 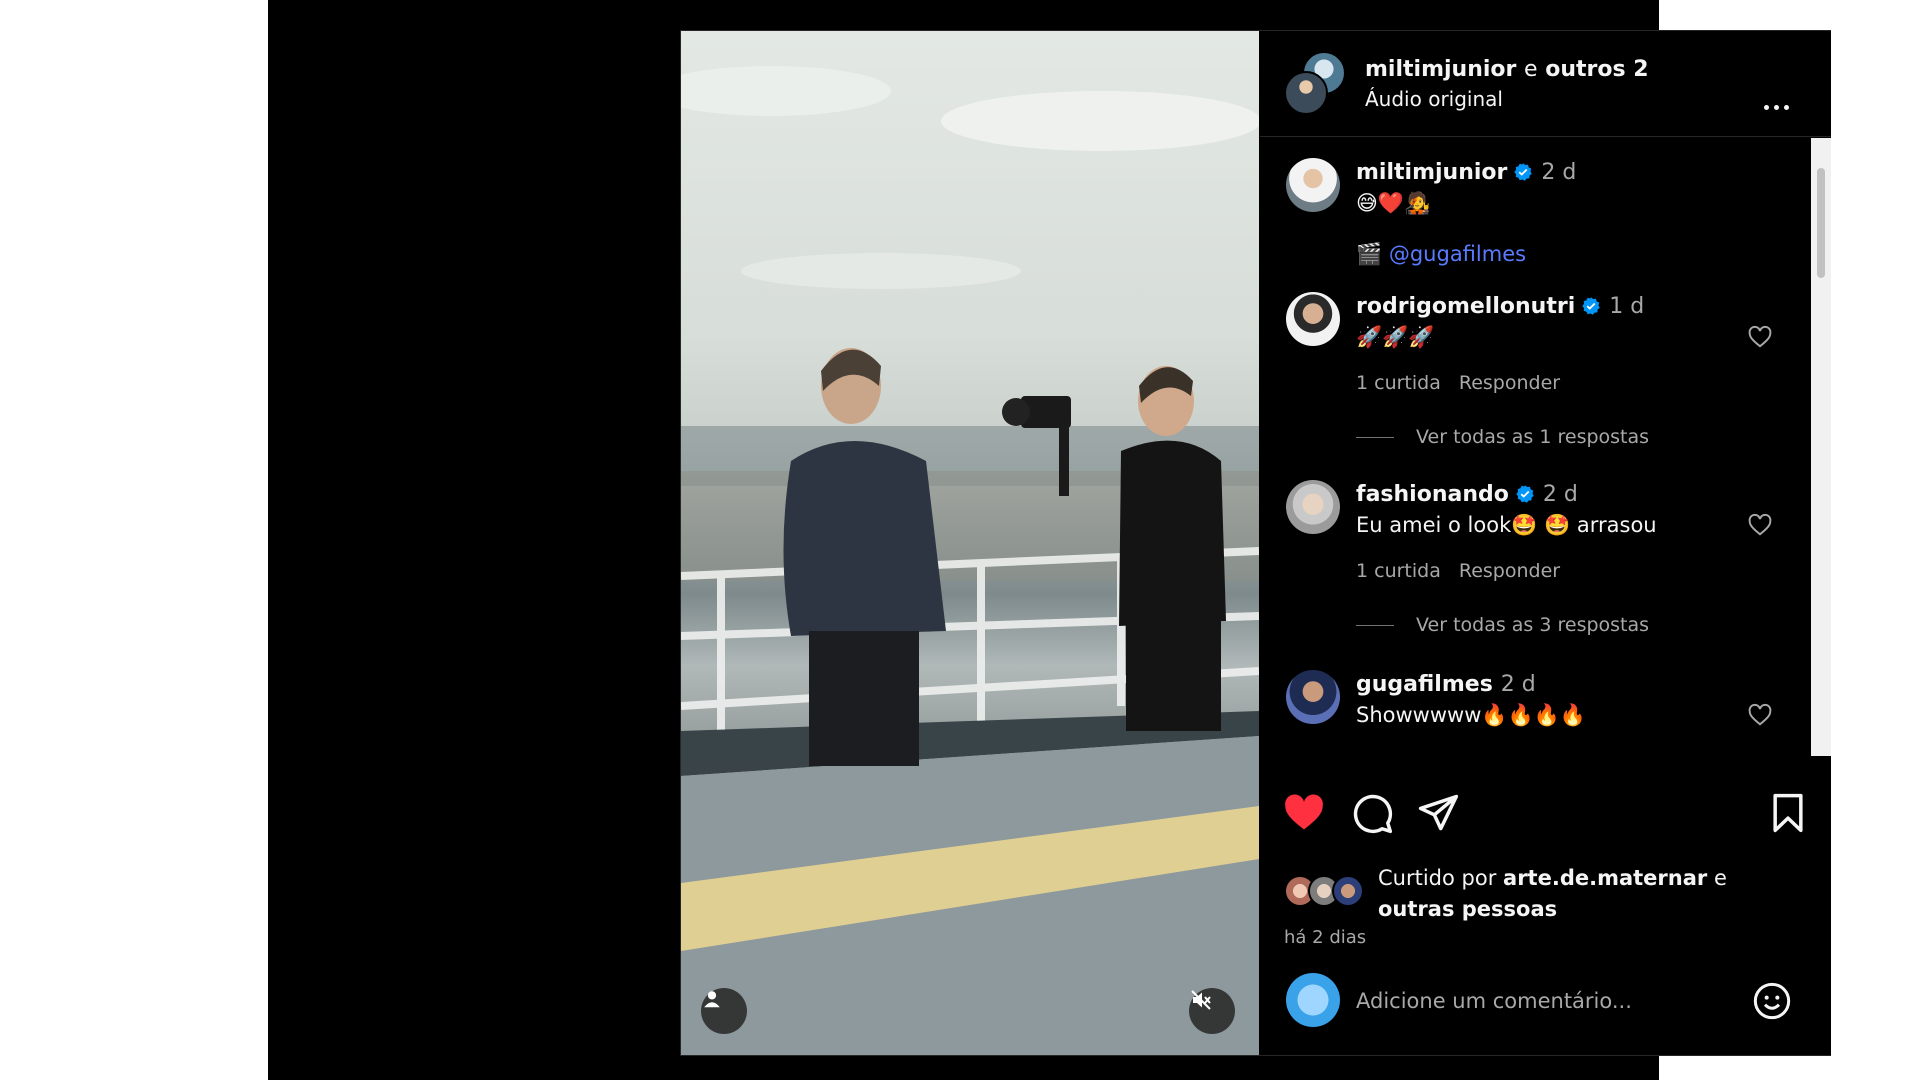 I want to click on post-authors: miltimjunior e outros 2, so click(x=1507, y=69).